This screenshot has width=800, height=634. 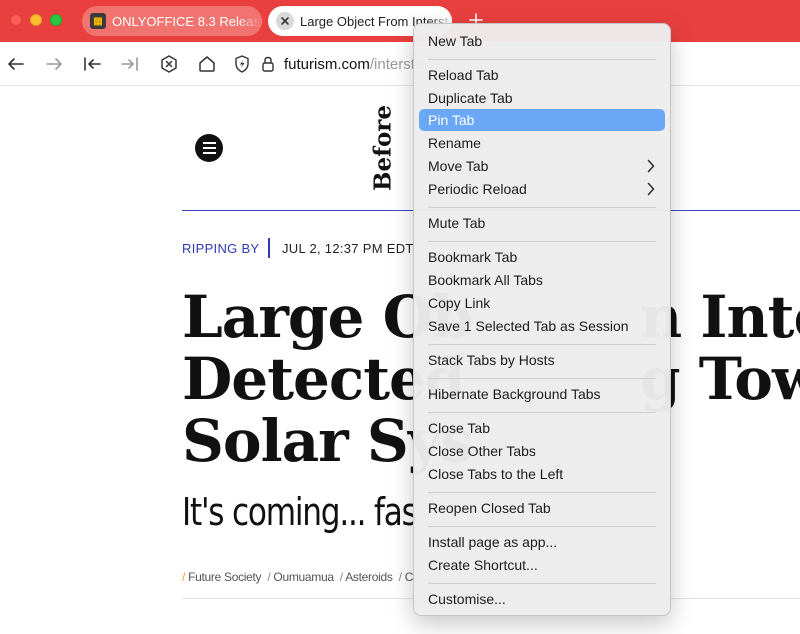 What do you see at coordinates (542, 303) in the screenshot?
I see `menu-item-copy-link: Copy Link` at bounding box center [542, 303].